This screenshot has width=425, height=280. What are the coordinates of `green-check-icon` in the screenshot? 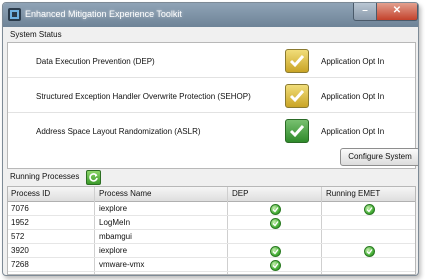 It's located at (297, 131).